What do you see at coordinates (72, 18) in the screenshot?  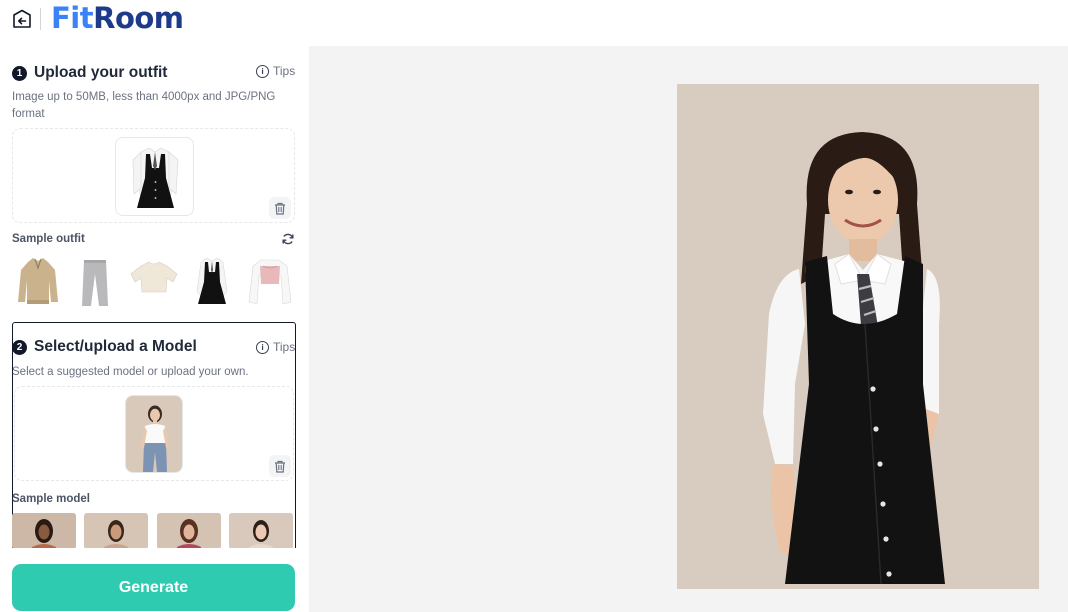 I see `logo-fit: Fit` at bounding box center [72, 18].